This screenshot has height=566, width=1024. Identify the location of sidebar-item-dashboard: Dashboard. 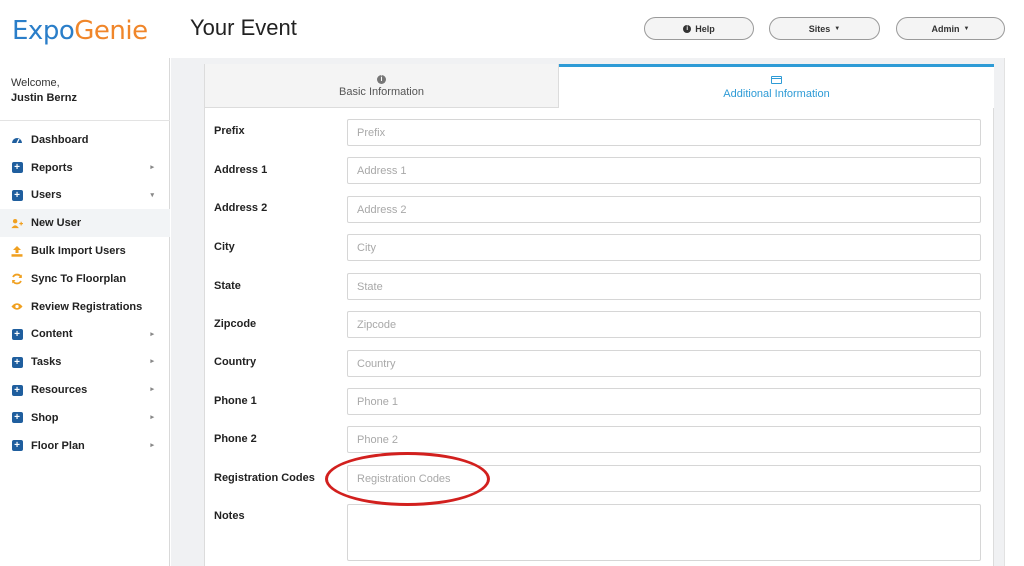
(85, 140).